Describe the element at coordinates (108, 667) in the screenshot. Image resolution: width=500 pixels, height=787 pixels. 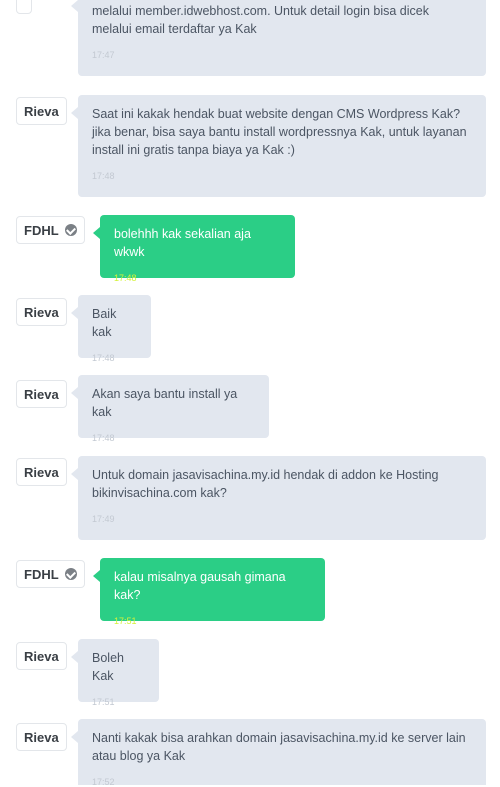
I see `message-text: Boleh Kak` at that location.